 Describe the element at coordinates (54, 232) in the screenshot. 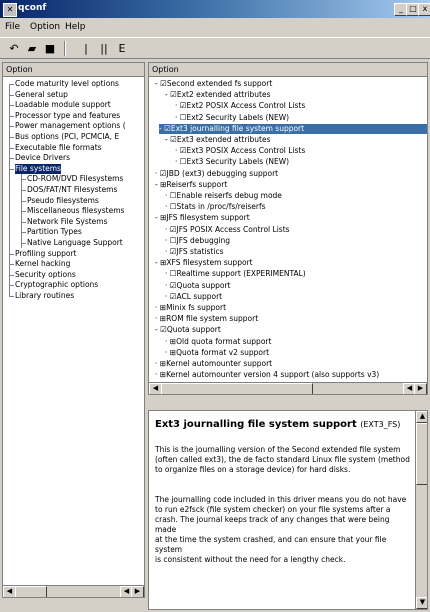

I see `left-tree-item: Partition Types` at that location.